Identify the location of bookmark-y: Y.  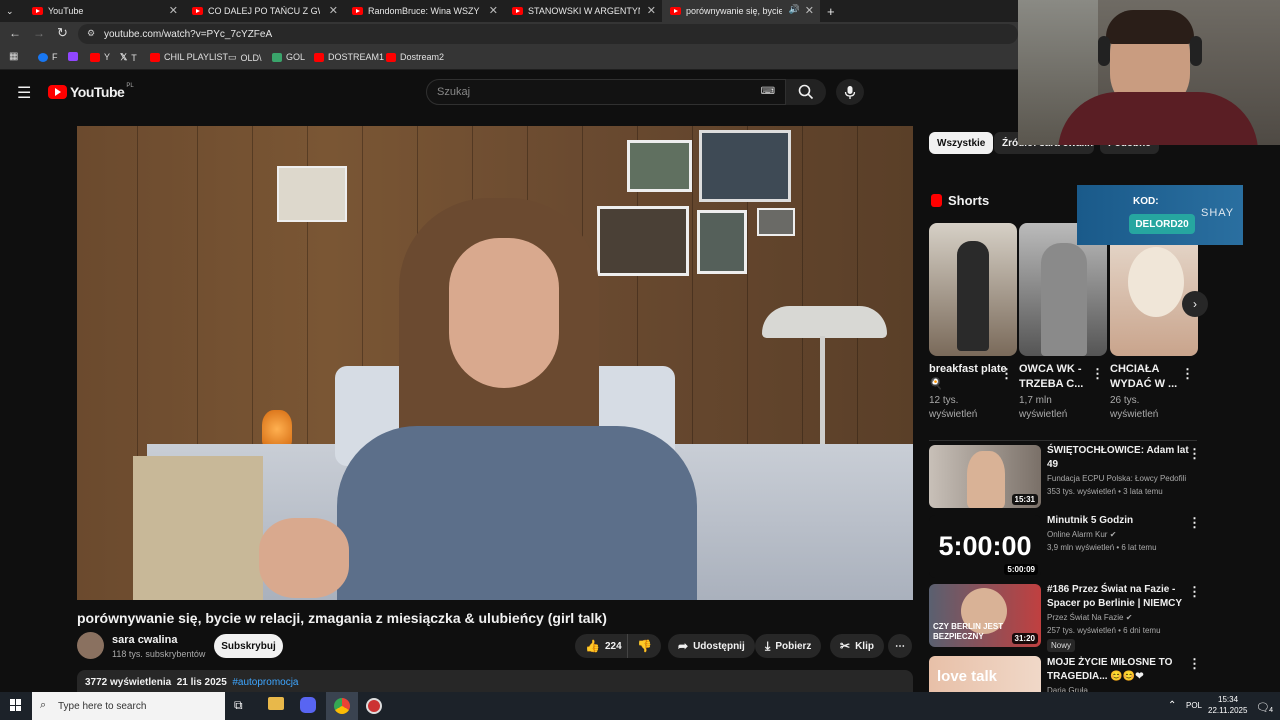
(100, 57).